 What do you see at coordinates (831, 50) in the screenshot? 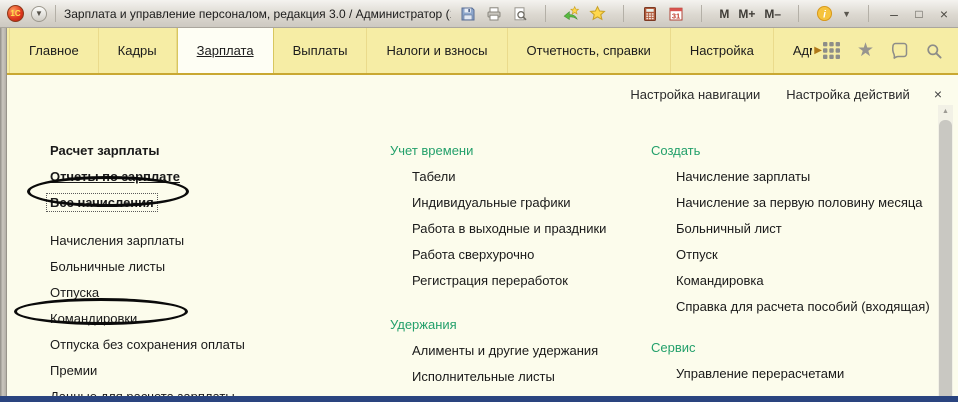
I see `all-functions-menu-icon` at bounding box center [831, 50].